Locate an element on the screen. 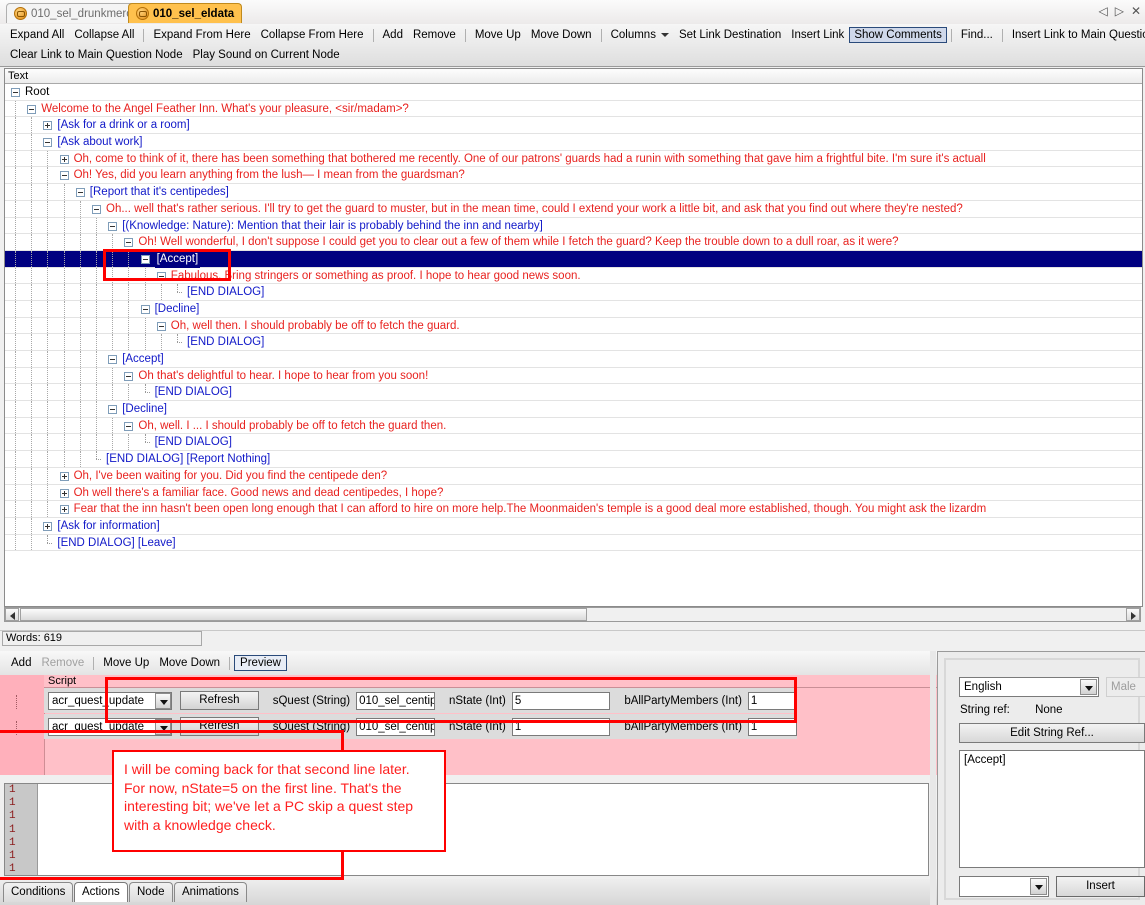 This screenshot has width=1145, height=905. bottom-tab-node: Node is located at coordinates (151, 892).